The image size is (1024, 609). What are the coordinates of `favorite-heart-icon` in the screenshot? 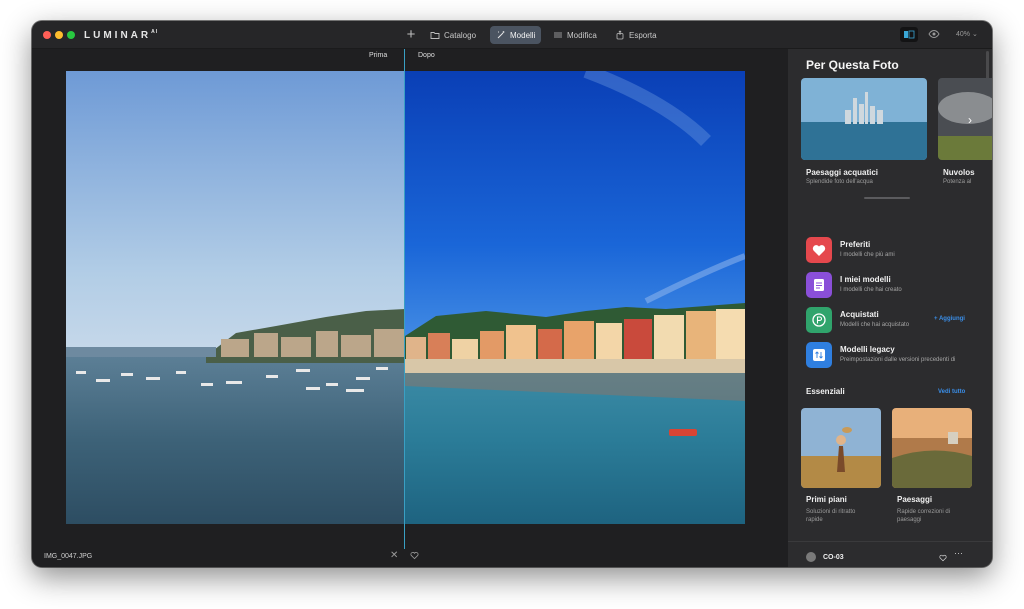 It's located at (414, 555).